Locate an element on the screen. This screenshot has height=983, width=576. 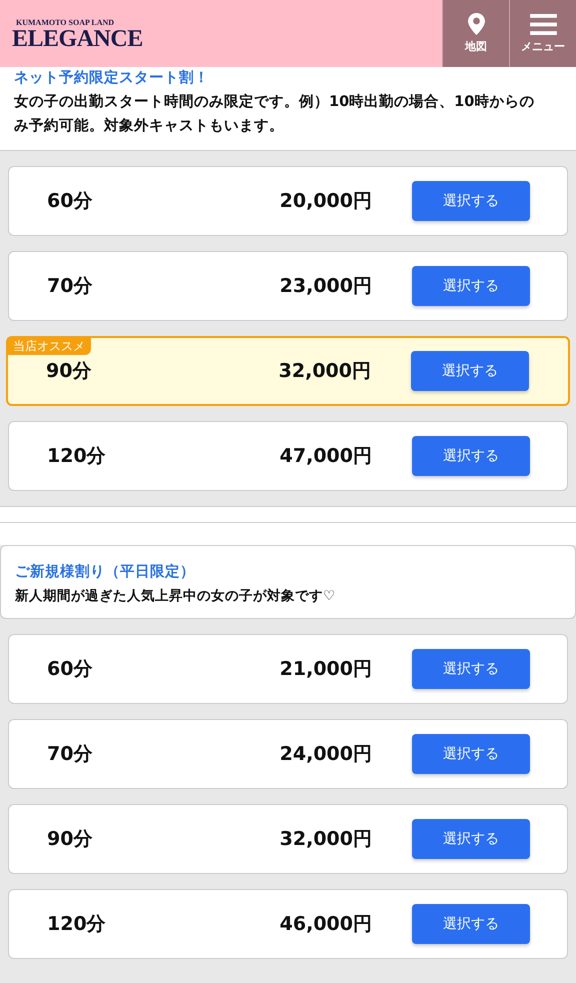
logo-subtitle: KUMAMOTO SOAP LAND is located at coordinates (65, 22).